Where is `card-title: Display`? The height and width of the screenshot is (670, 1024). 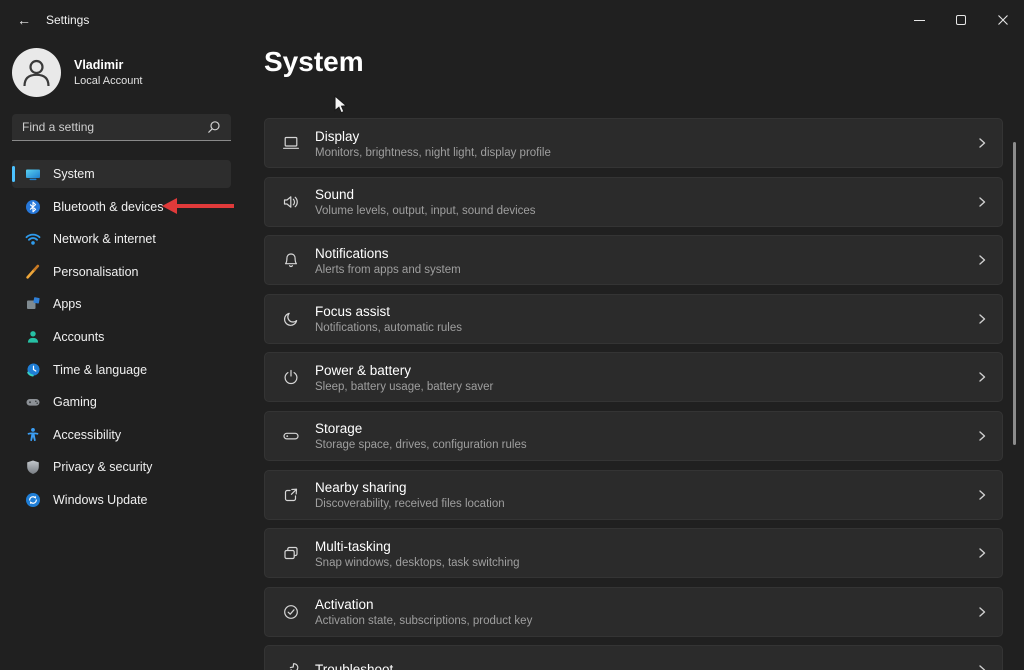
card-title: Display is located at coordinates (337, 136).